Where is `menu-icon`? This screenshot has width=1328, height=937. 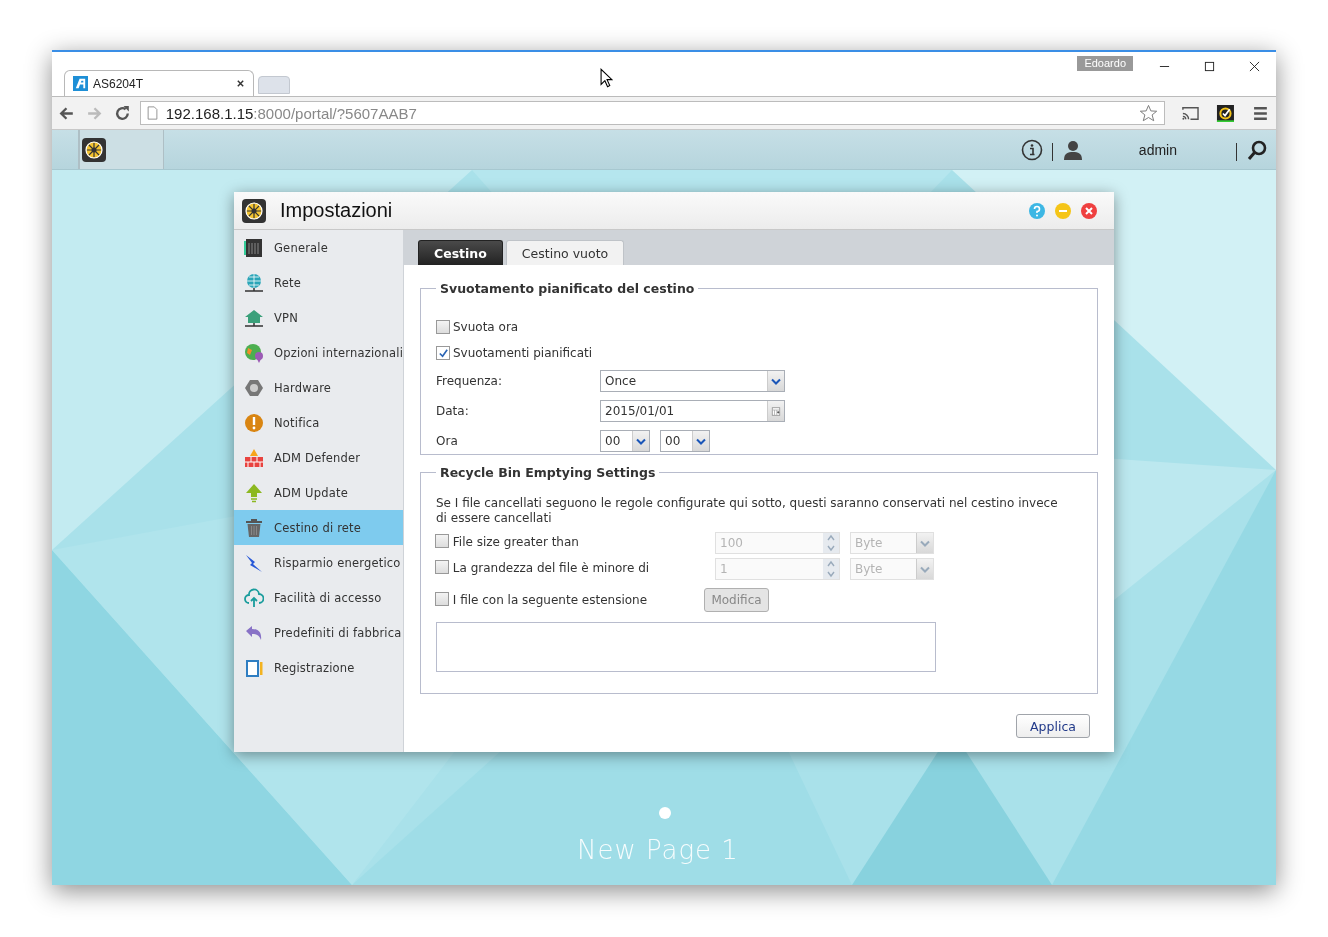 menu-icon is located at coordinates (1260, 113).